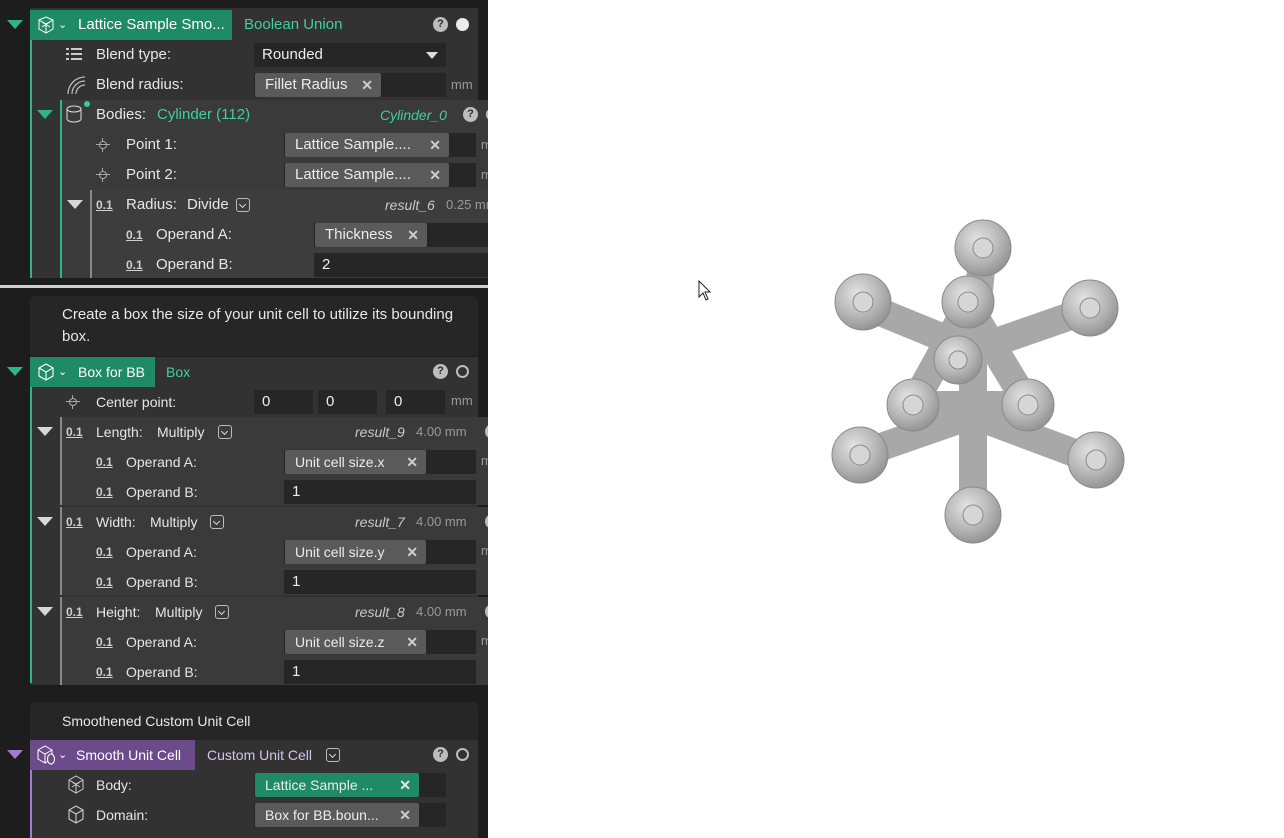 The height and width of the screenshot is (838, 1284). I want to click on length-result-value: 4.00 mm, so click(441, 431).